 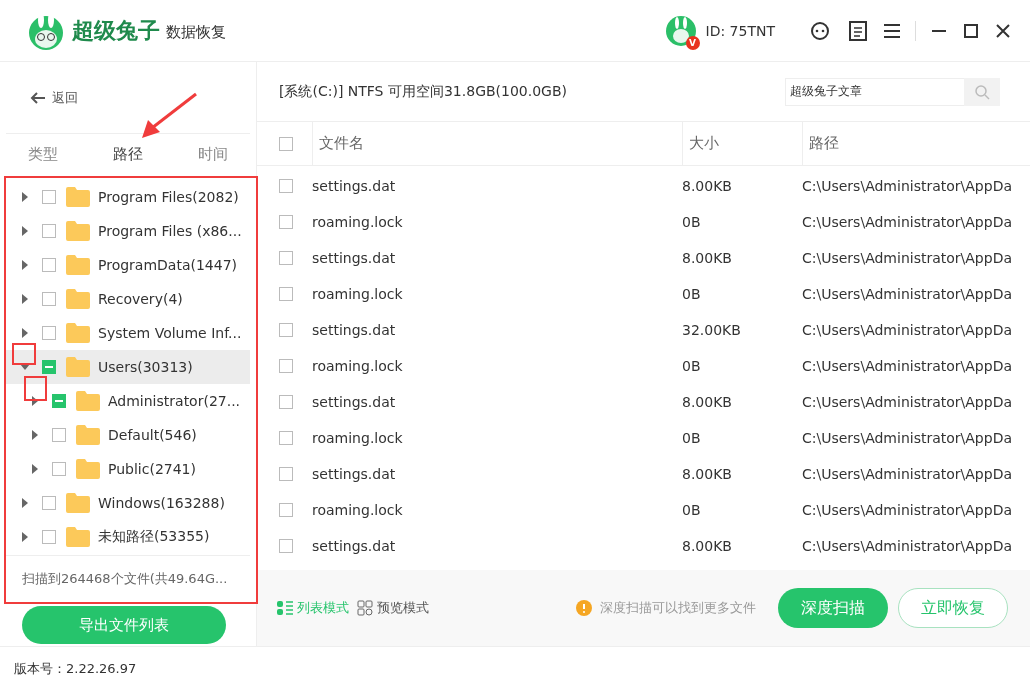 I want to click on view-mode-button: 预览模式, so click(x=393, y=608).